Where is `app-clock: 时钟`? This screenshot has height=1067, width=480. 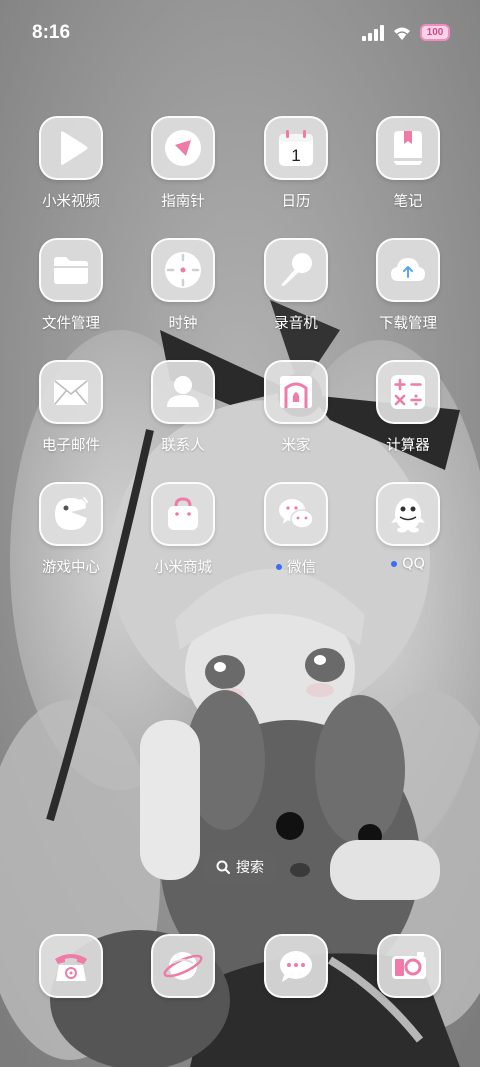
app-clock: 时钟 is located at coordinates (183, 294).